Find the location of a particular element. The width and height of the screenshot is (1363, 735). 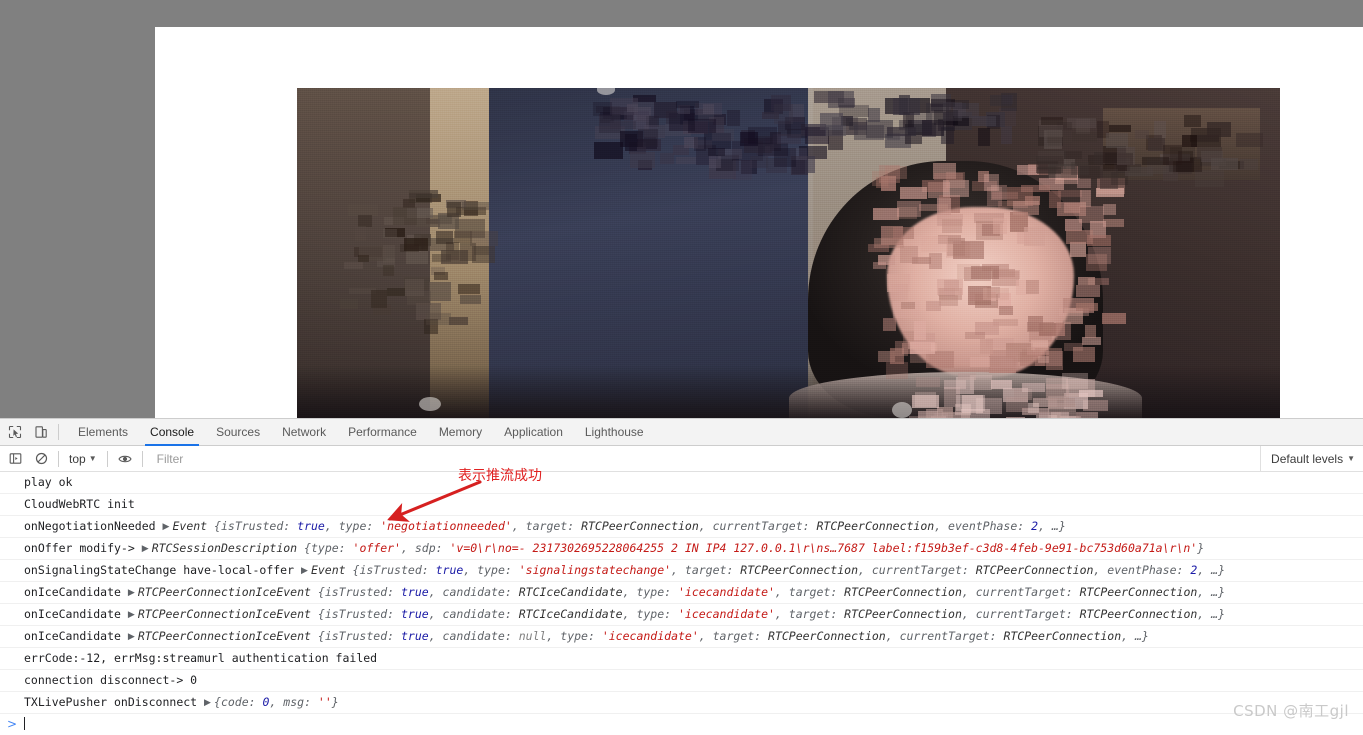

console-message-row: play ok is located at coordinates (681, 483).